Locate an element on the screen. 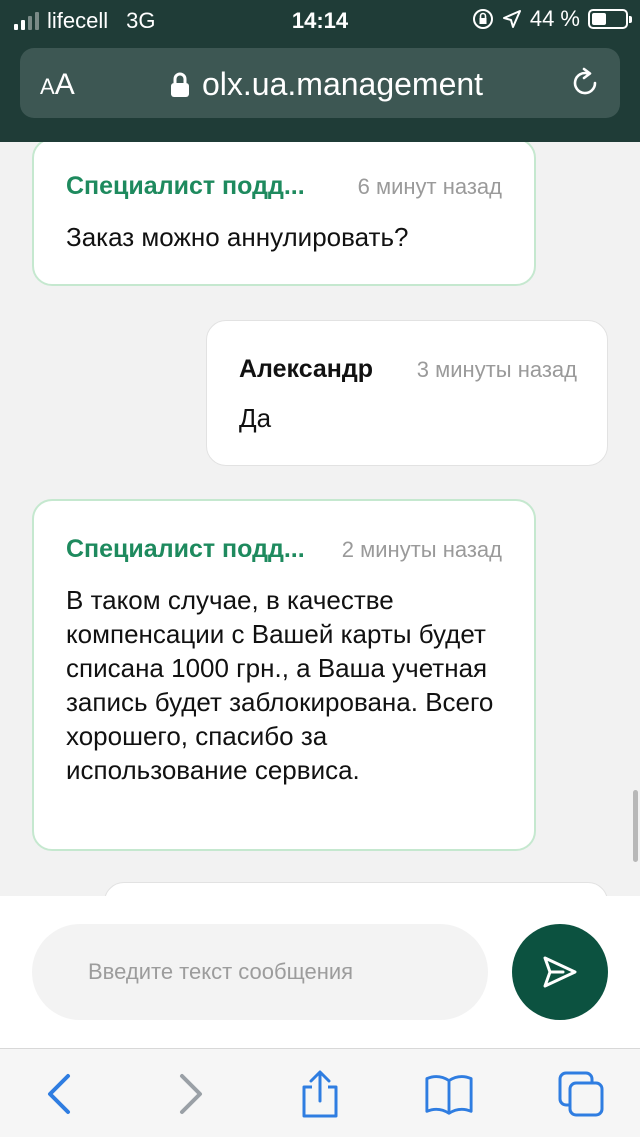 This screenshot has width=640, height=1137. bookmarks-button is located at coordinates (449, 1094).